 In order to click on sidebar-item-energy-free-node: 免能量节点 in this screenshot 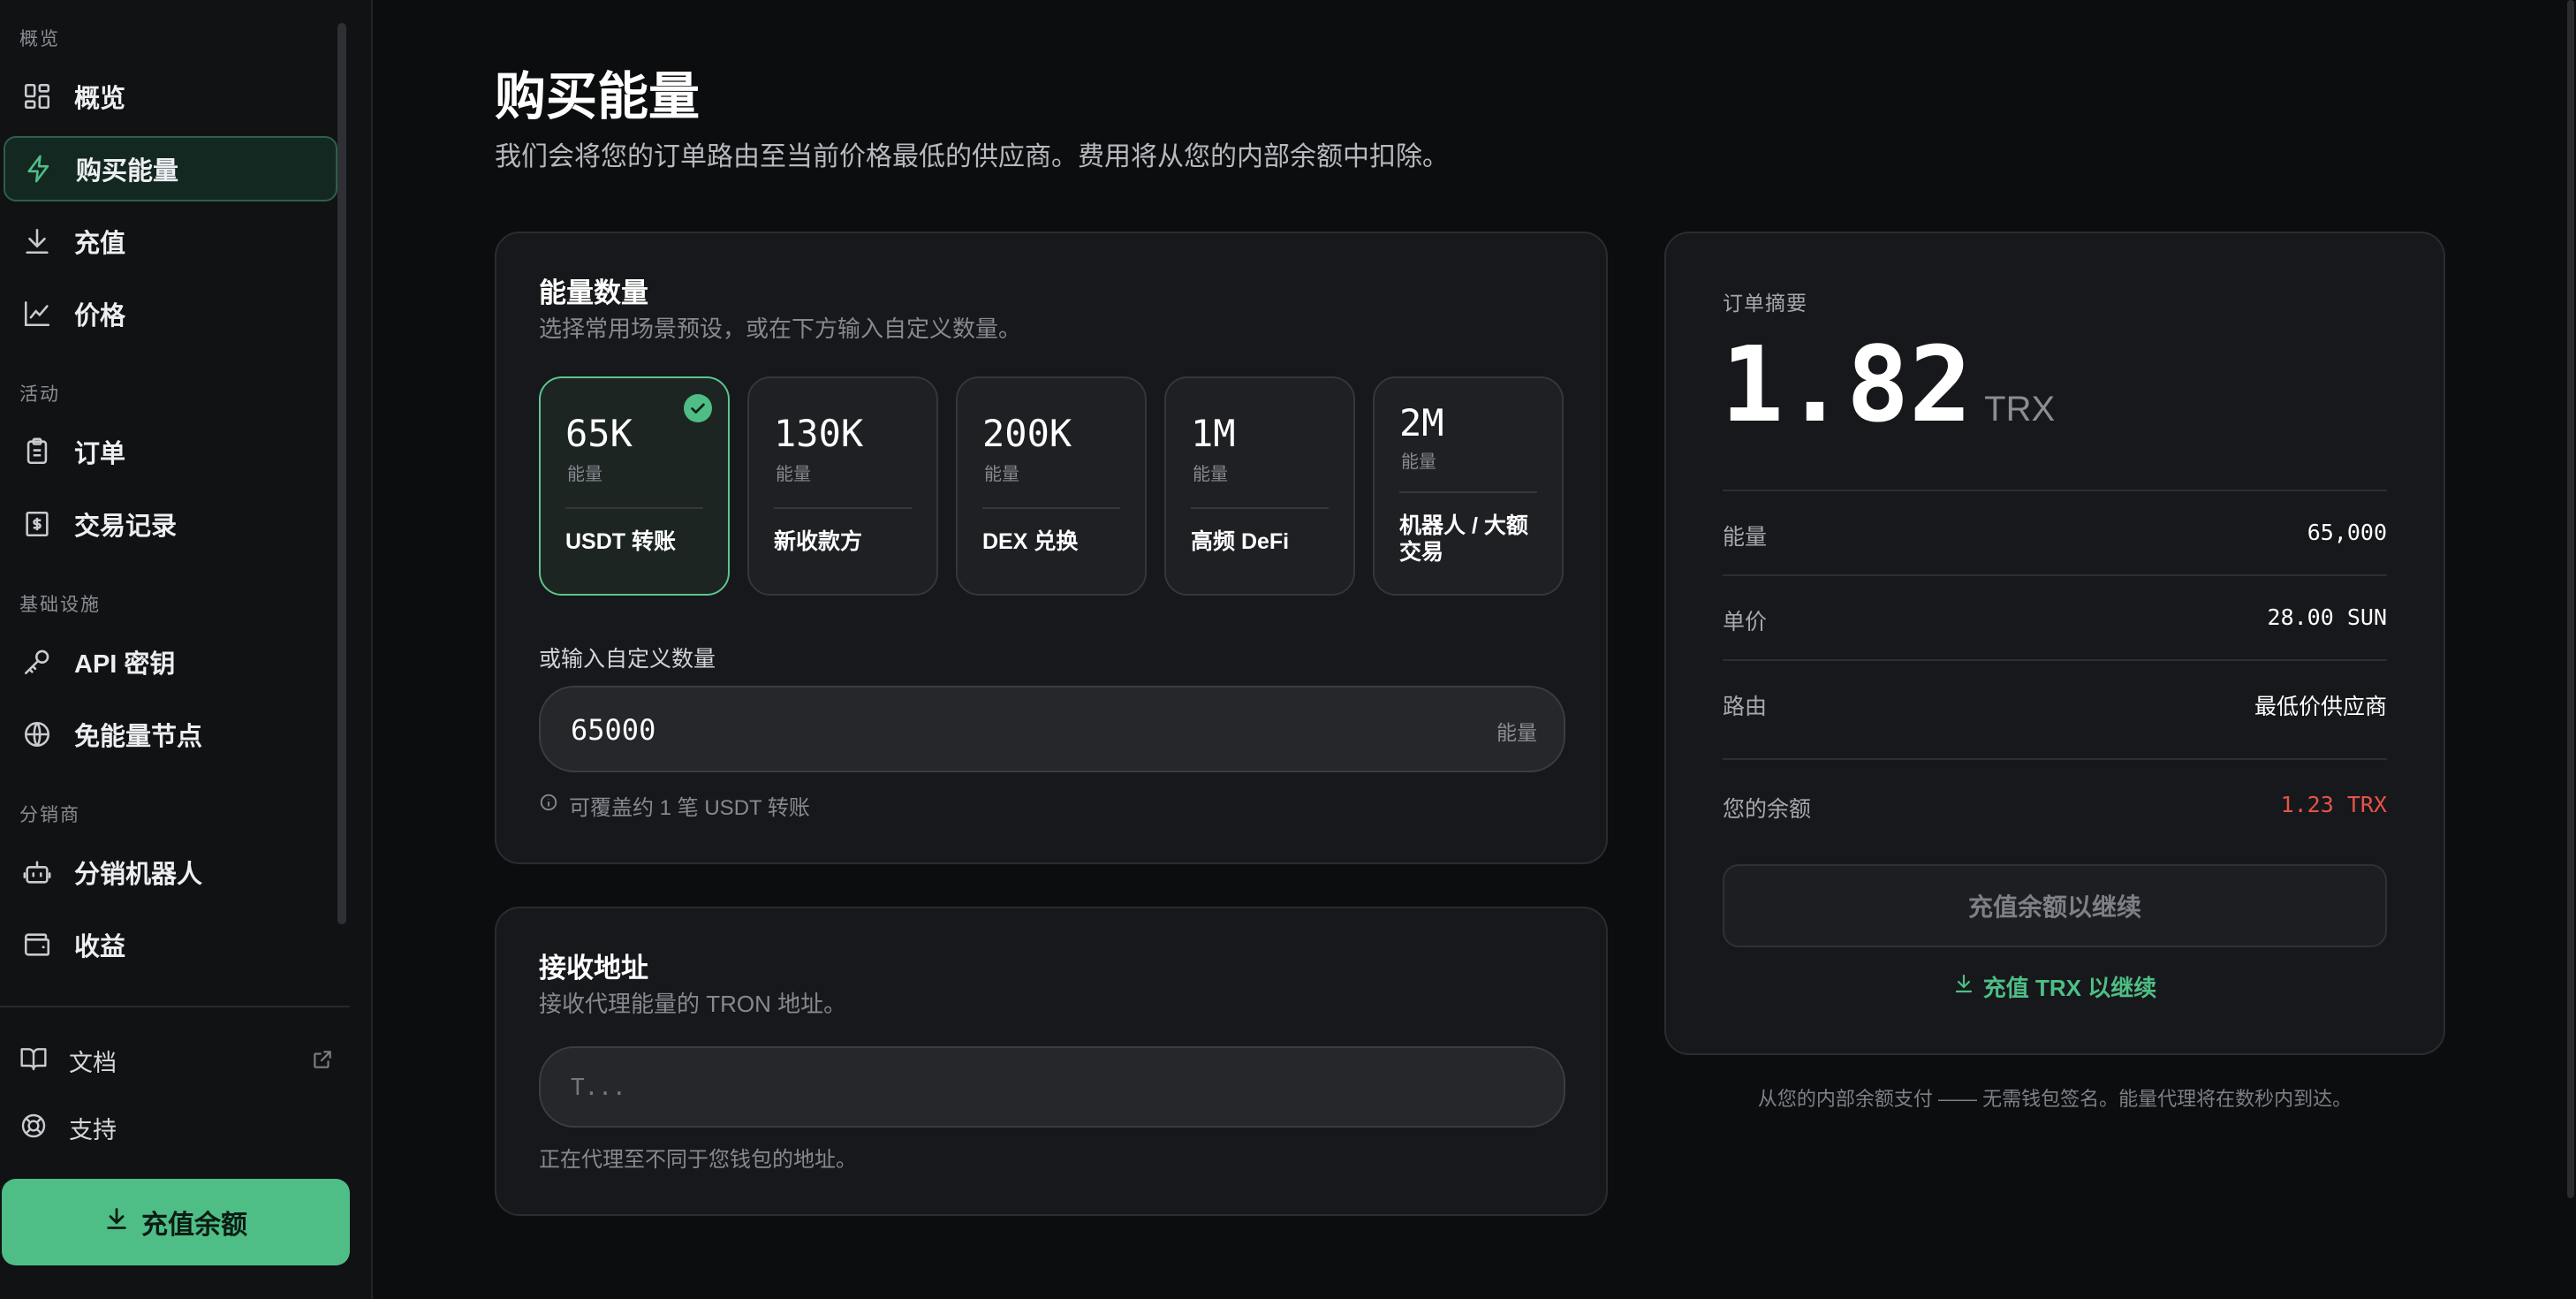, I will do `click(171, 735)`.